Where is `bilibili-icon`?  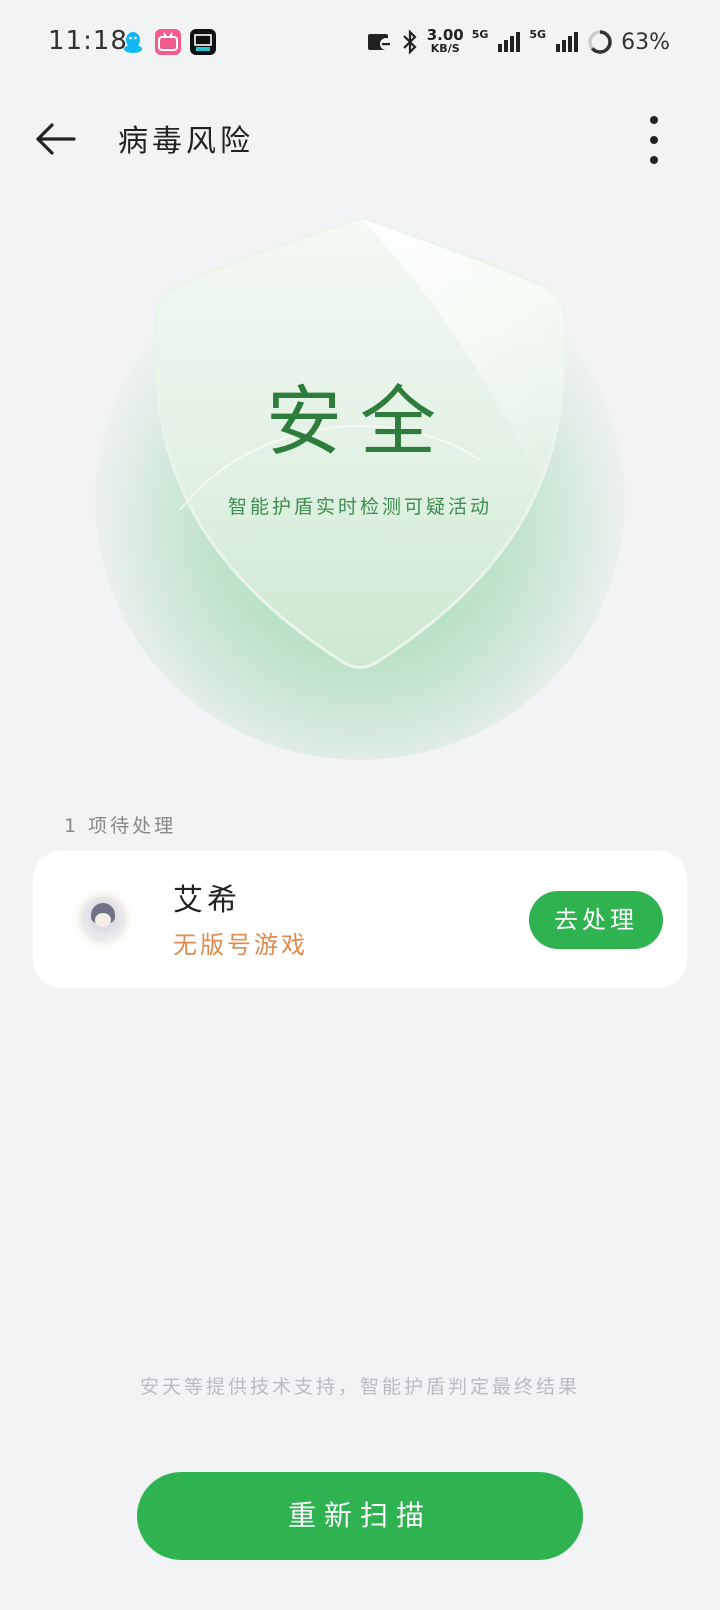 bilibili-icon is located at coordinates (168, 42).